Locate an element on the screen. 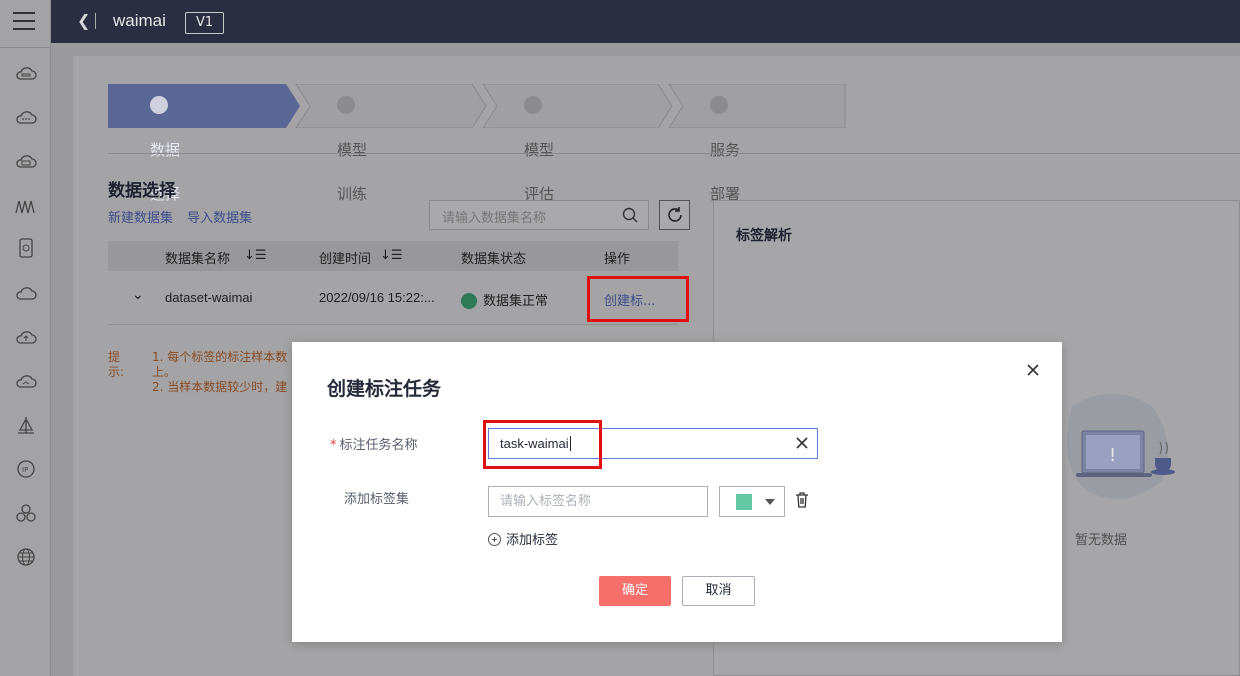 The width and height of the screenshot is (1240, 676). svg-text: IP is located at coordinates (25, 470).